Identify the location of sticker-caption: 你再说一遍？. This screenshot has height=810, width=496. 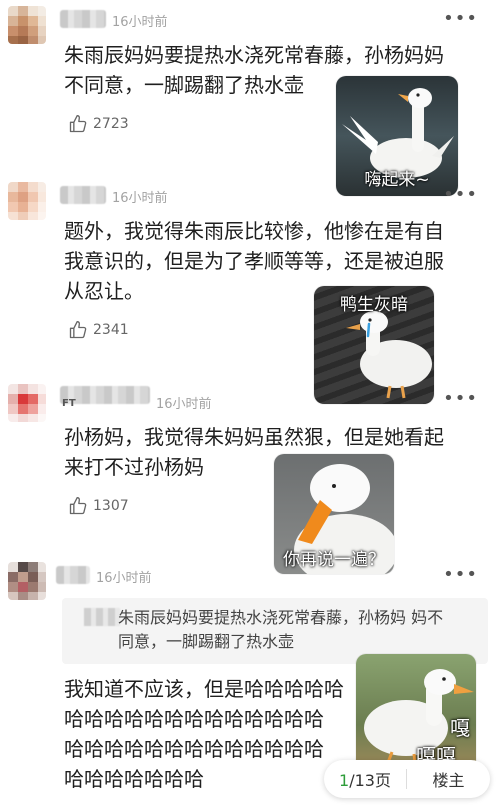
(334, 560).